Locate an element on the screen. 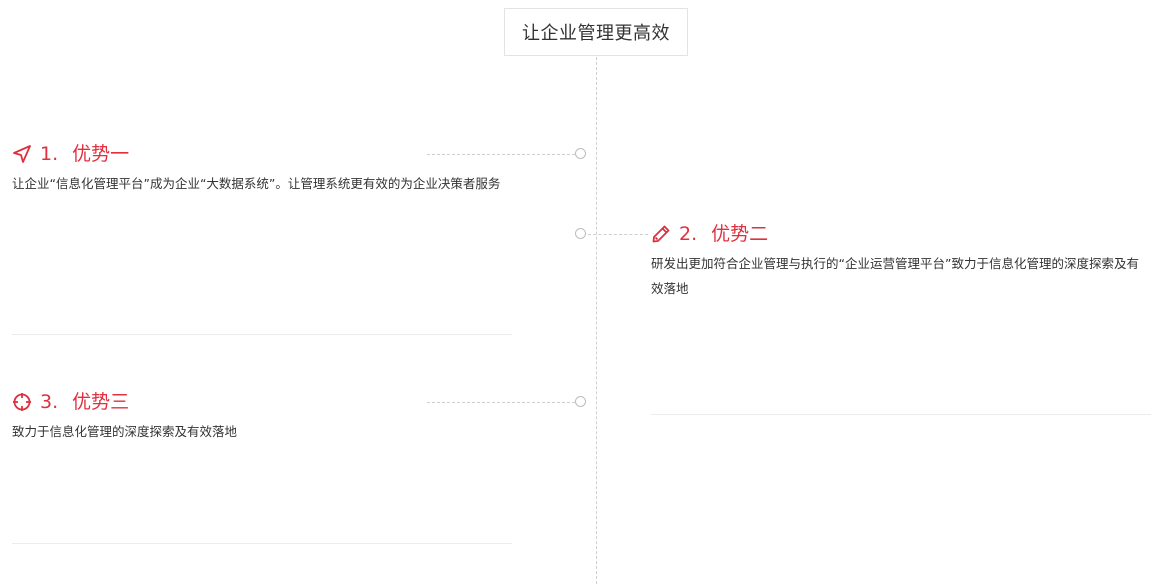 The width and height of the screenshot is (1164, 584). advantage-title-3: 3. 优势三 is located at coordinates (262, 402).